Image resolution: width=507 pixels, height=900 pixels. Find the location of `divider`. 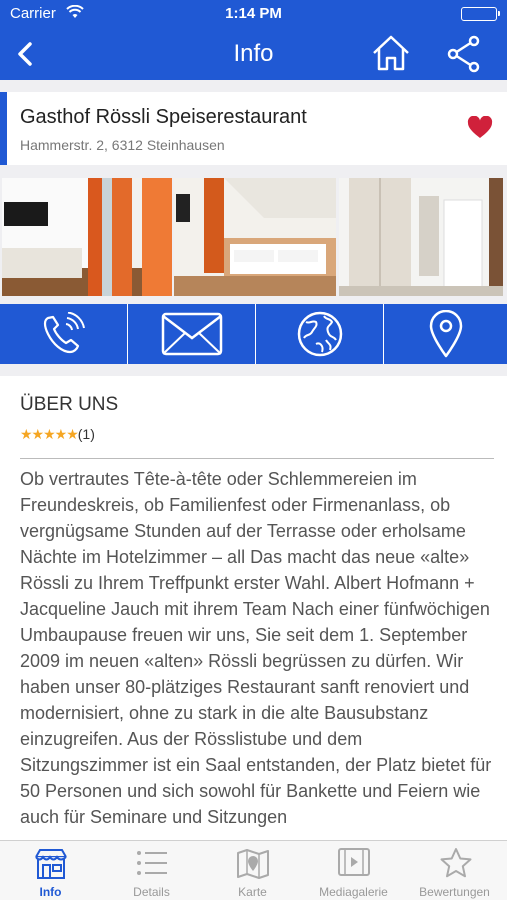

divider is located at coordinates (257, 458).